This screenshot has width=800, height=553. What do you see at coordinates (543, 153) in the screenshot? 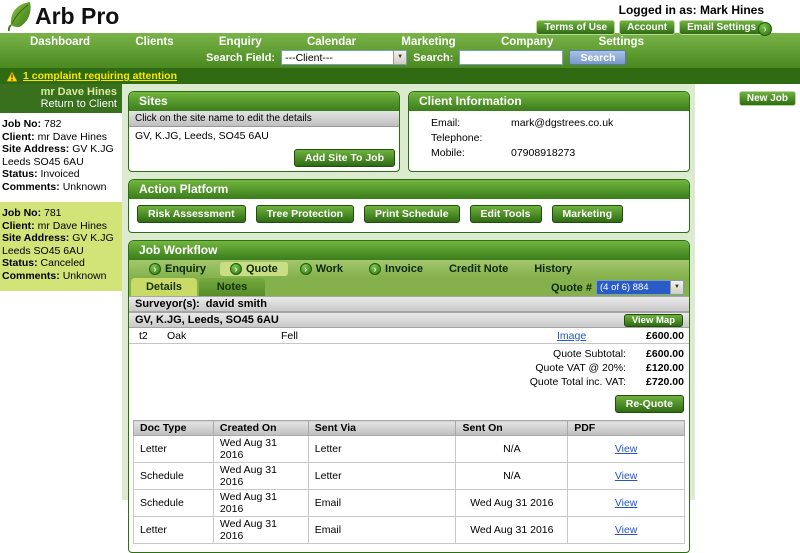
I see `client-mobile-value: 07908918273` at bounding box center [543, 153].